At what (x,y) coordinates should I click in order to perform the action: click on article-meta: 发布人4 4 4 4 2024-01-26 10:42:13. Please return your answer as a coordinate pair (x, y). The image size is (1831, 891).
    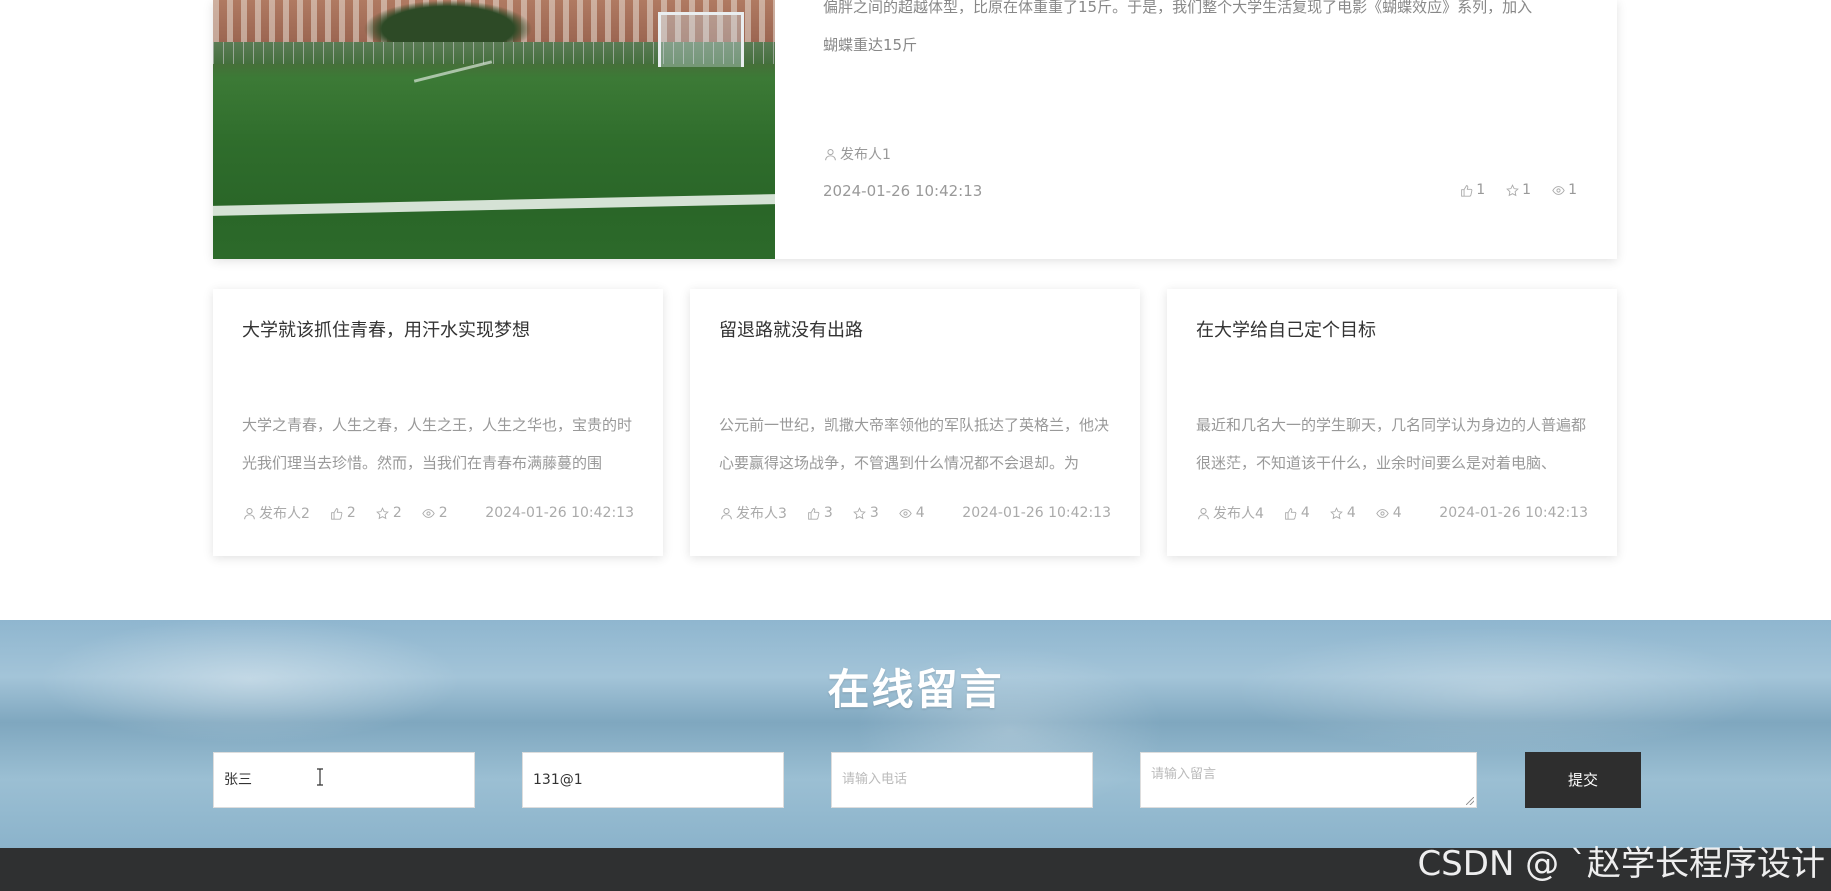
    Looking at the image, I should click on (1392, 513).